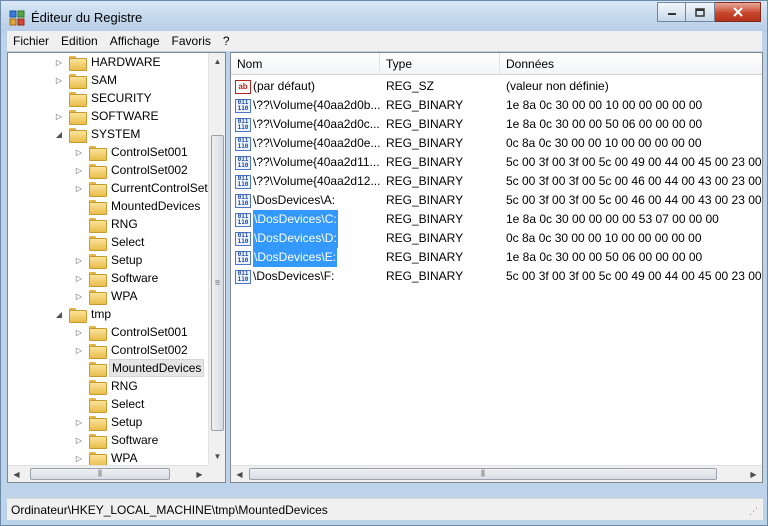 This screenshot has height=526, width=768. I want to click on close-button, so click(738, 12).